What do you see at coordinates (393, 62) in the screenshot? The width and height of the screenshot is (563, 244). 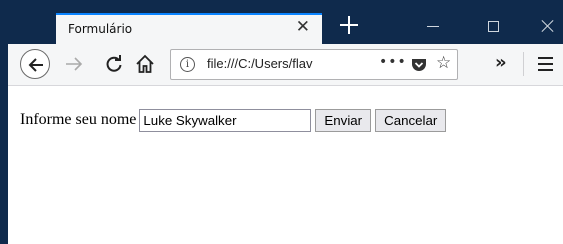 I see `page-actions-icon: •••` at bounding box center [393, 62].